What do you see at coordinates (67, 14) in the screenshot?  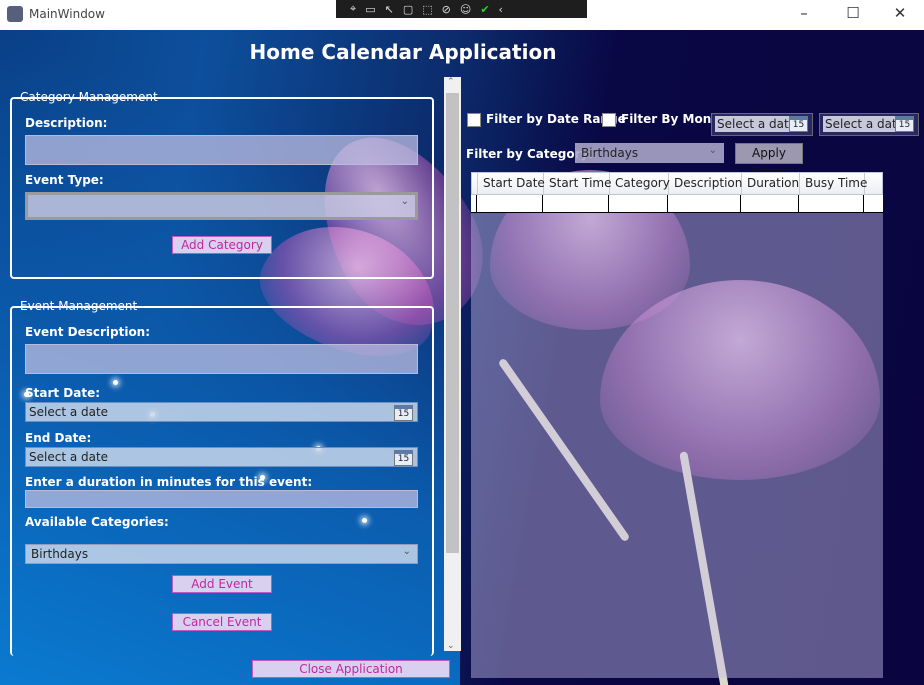 I see `window-title: MainWindow` at bounding box center [67, 14].